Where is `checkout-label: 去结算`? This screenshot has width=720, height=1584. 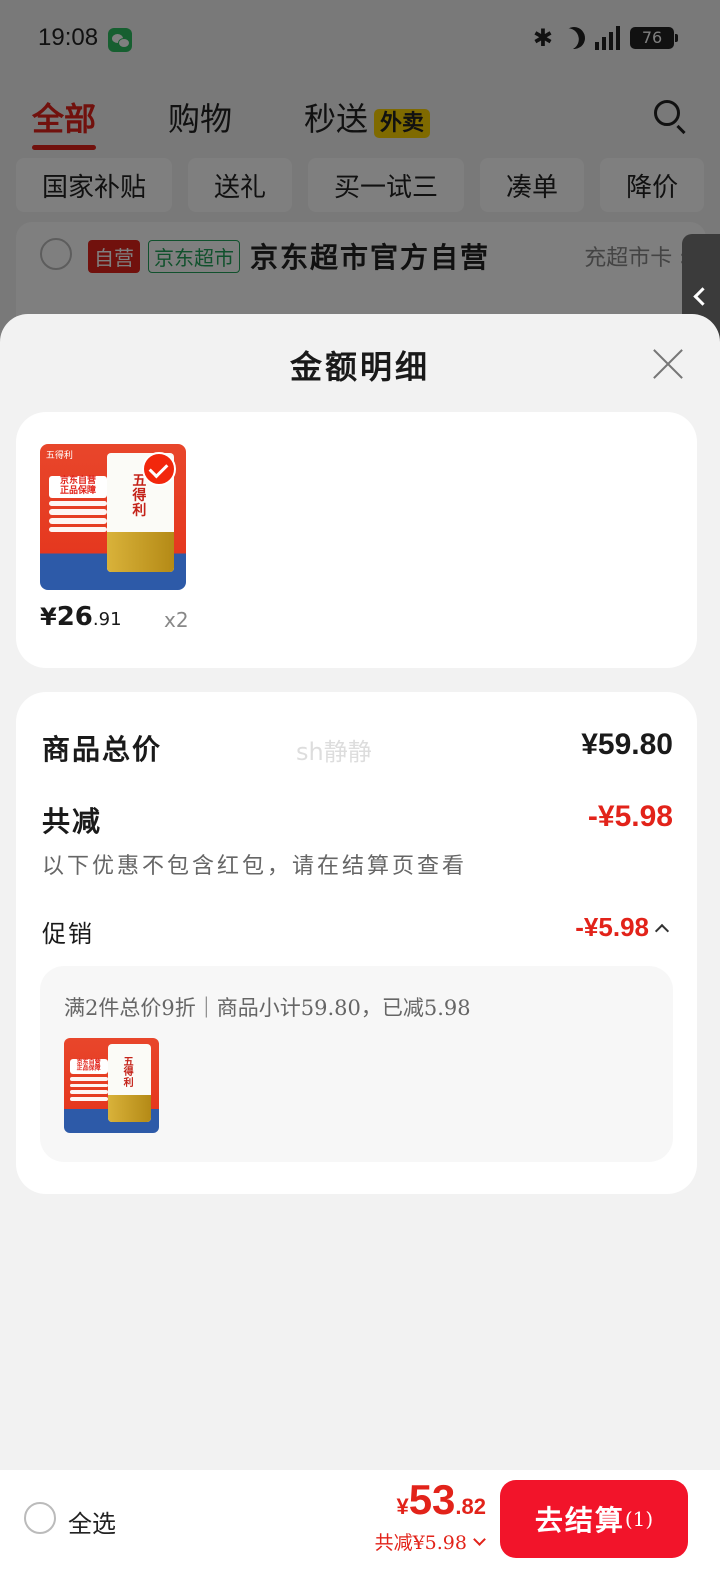 checkout-label: 去结算 is located at coordinates (579, 1520).